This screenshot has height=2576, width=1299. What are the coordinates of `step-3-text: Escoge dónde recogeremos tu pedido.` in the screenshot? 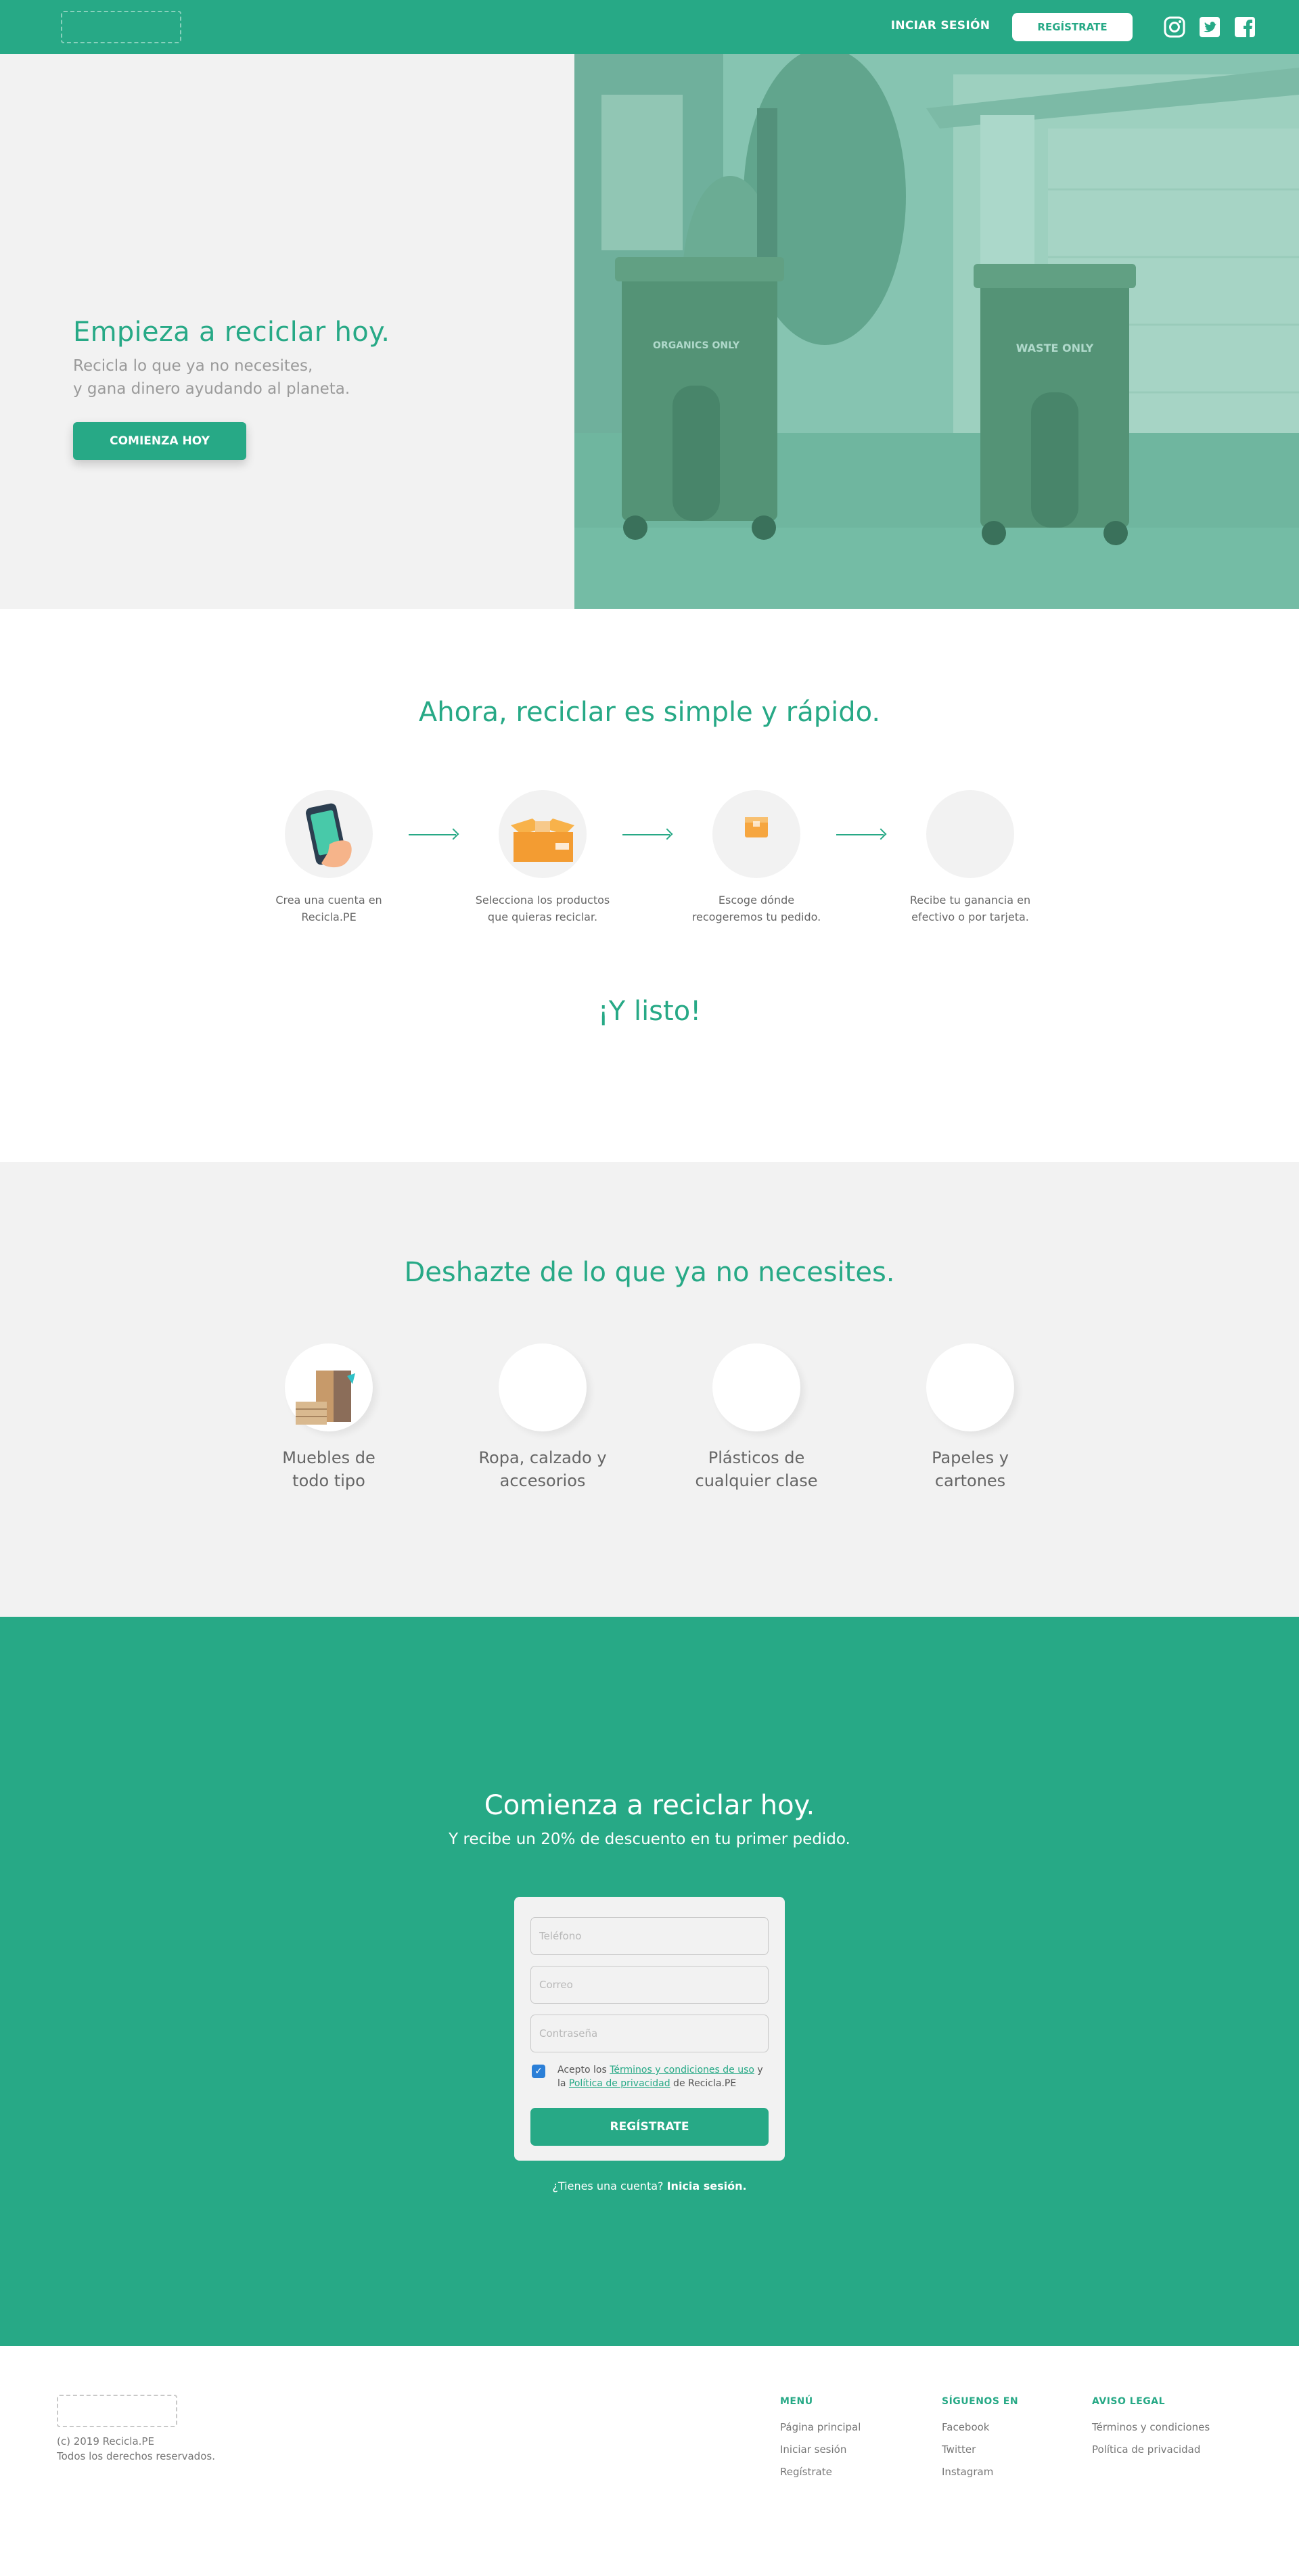 It's located at (756, 908).